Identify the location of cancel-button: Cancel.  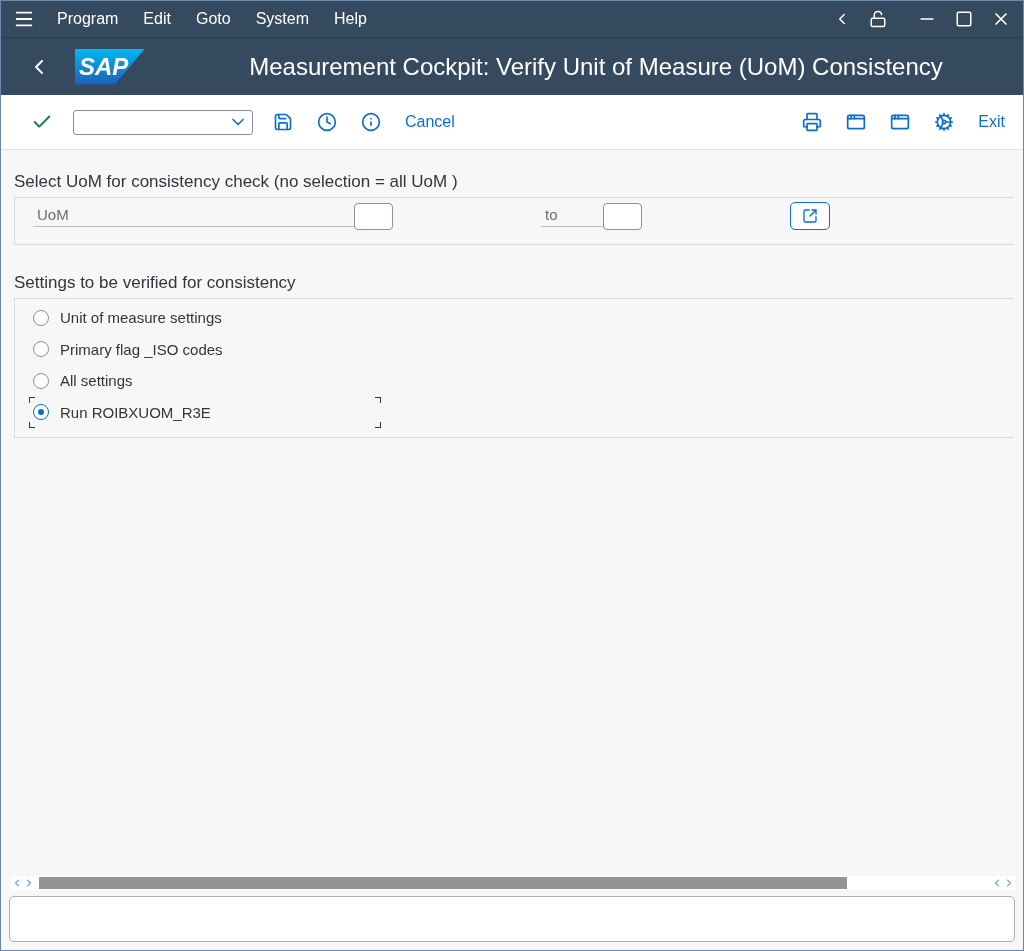
(430, 122).